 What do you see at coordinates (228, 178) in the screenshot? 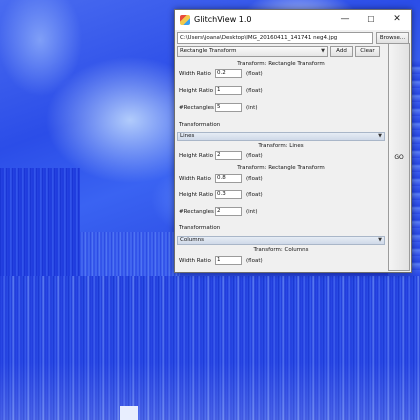
I see `width-ratio-input: 0.8` at bounding box center [228, 178].